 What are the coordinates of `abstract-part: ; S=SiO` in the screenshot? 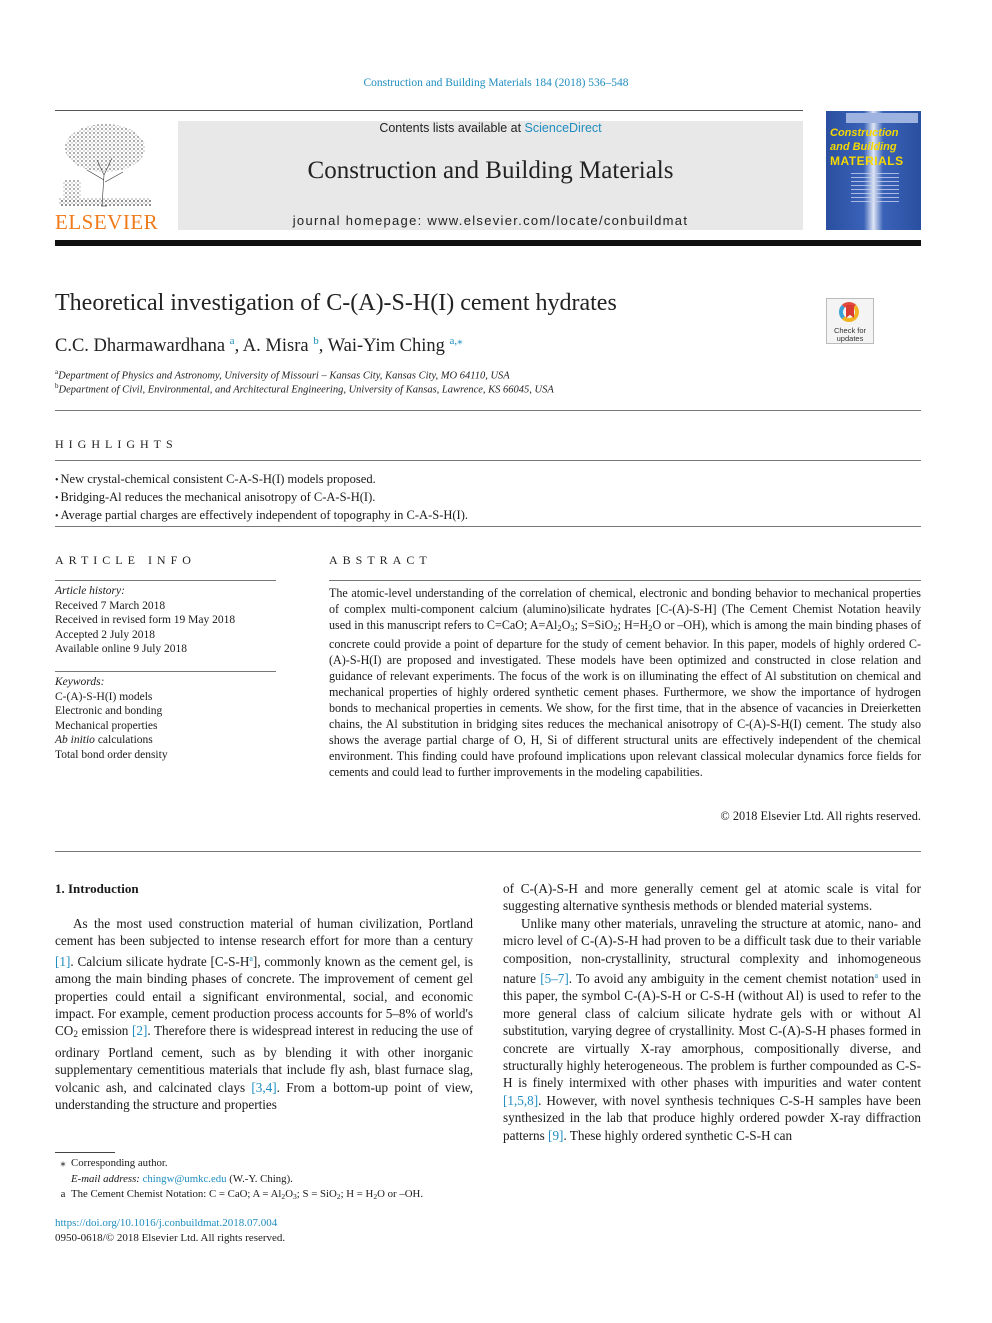 It's located at (594, 625).